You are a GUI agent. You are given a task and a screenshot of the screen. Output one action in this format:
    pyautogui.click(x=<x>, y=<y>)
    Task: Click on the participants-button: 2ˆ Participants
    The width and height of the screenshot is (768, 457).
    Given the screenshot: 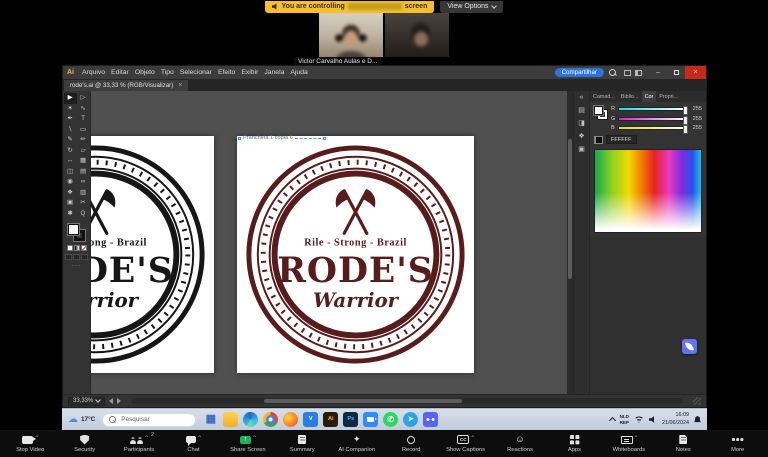 What is the action you would take?
    pyautogui.click(x=139, y=443)
    